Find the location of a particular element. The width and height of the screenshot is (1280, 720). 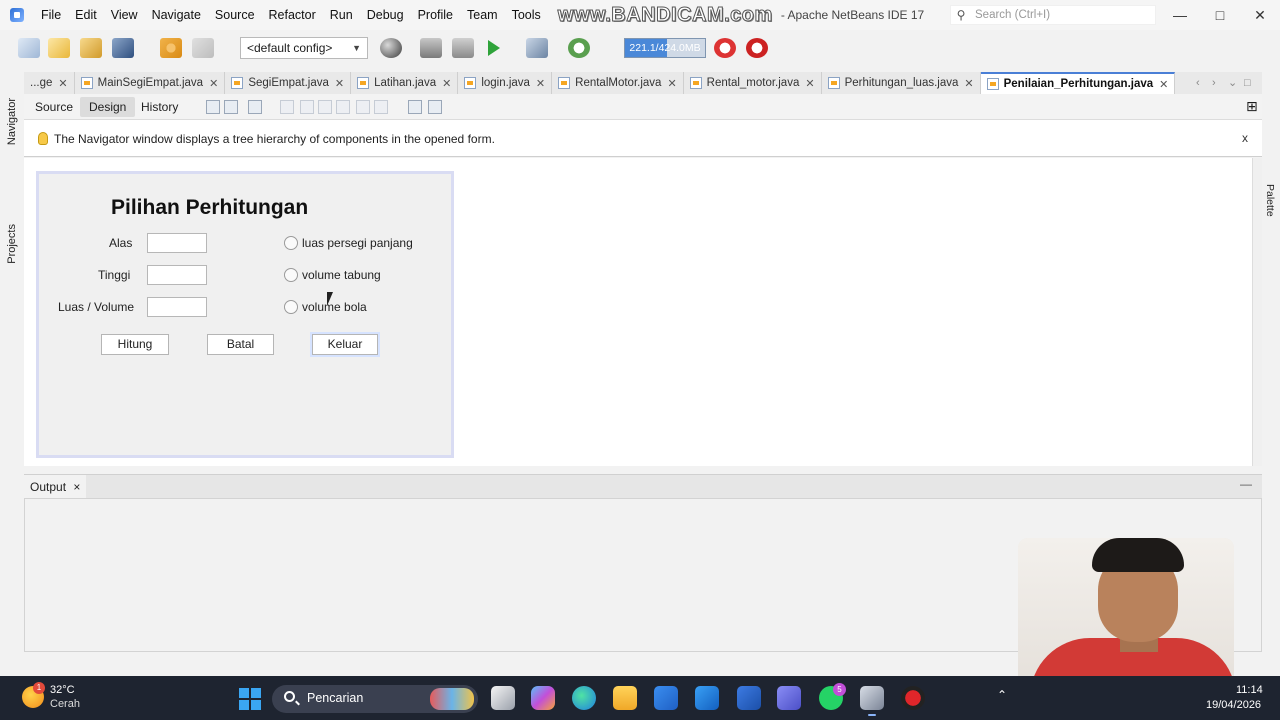

undo-icon is located at coordinates (171, 48).